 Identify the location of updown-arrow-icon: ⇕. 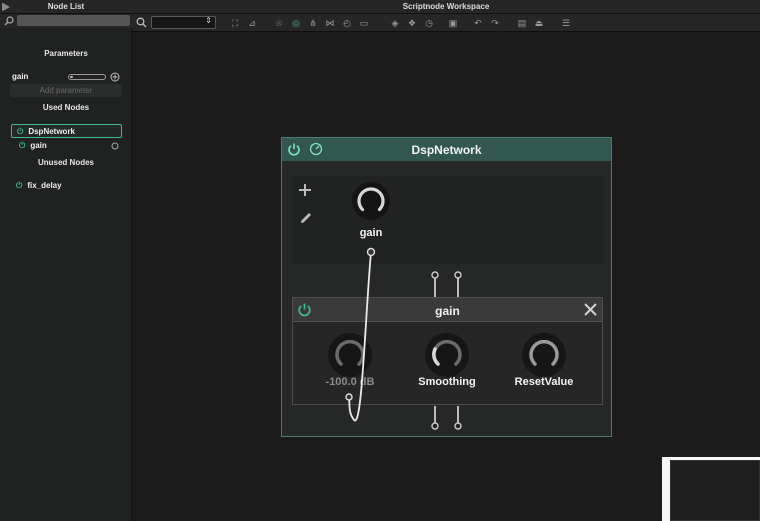
(208, 20).